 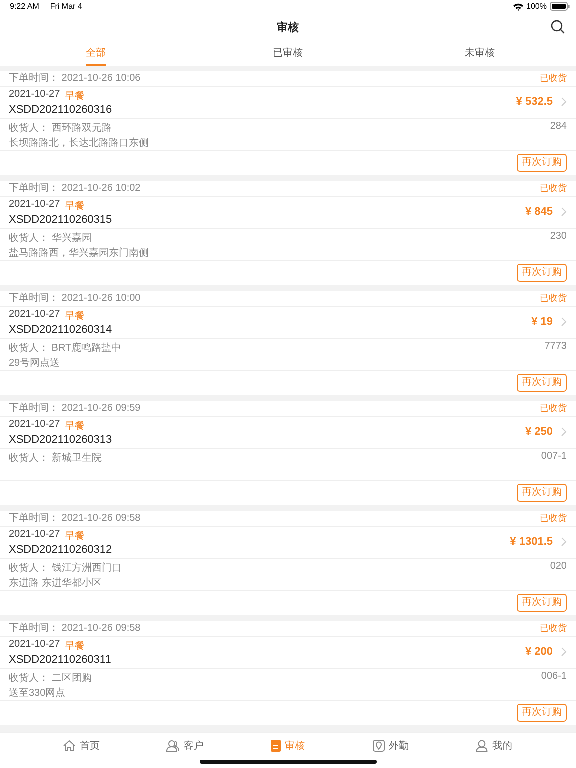 I want to click on receiver: 收货人： 二区团购, so click(x=50, y=677).